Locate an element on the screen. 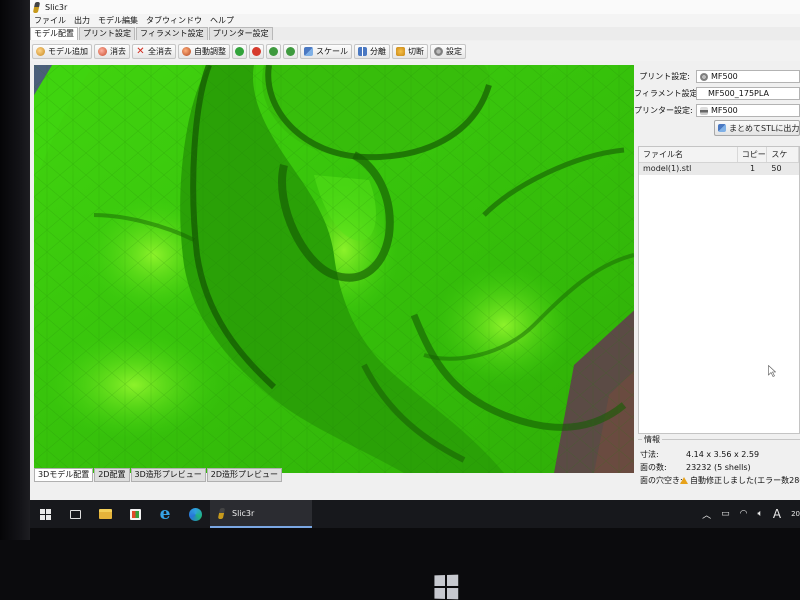 This screenshot has height=600, width=800. info-facets-row: 面の数: 23232 (5 shells) is located at coordinates (720, 467).